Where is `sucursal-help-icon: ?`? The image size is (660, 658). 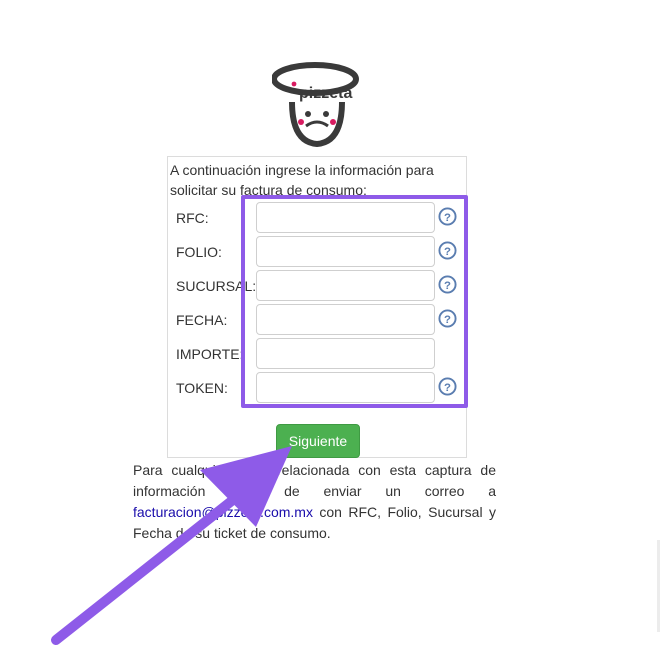 sucursal-help-icon: ? is located at coordinates (447, 284).